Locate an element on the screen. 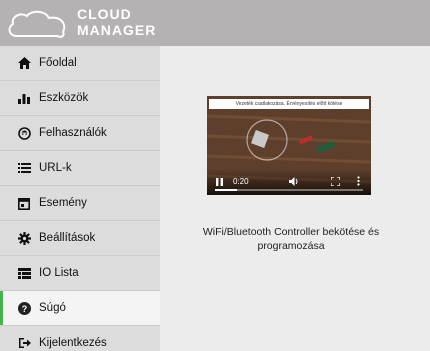  help-icon: ? is located at coordinates (24, 308).